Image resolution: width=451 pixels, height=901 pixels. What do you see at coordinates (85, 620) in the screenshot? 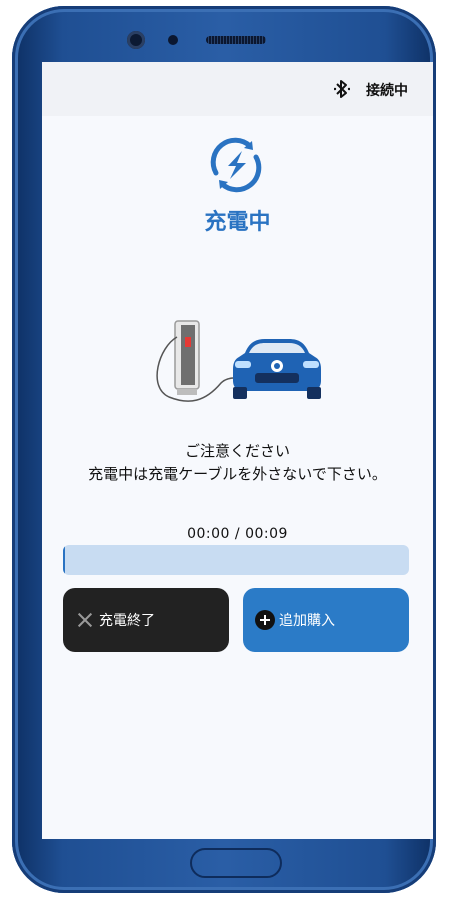
I see `close-icon` at bounding box center [85, 620].